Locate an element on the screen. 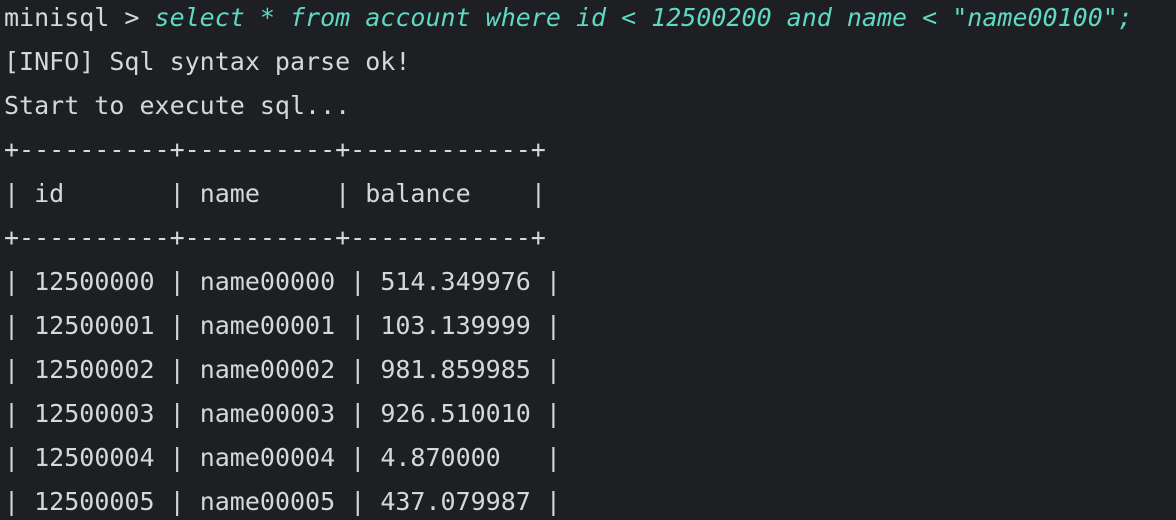  cell-id: 12500004 is located at coordinates (94, 457).